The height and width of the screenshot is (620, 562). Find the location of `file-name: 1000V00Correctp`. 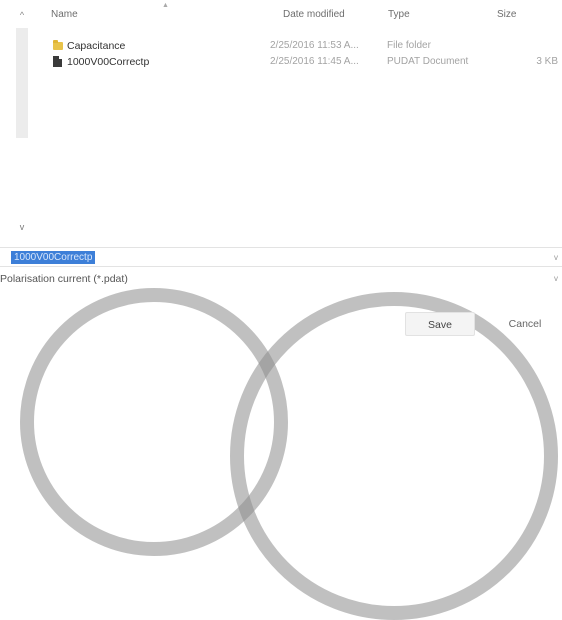

file-name: 1000V00Correctp is located at coordinates (108, 62).